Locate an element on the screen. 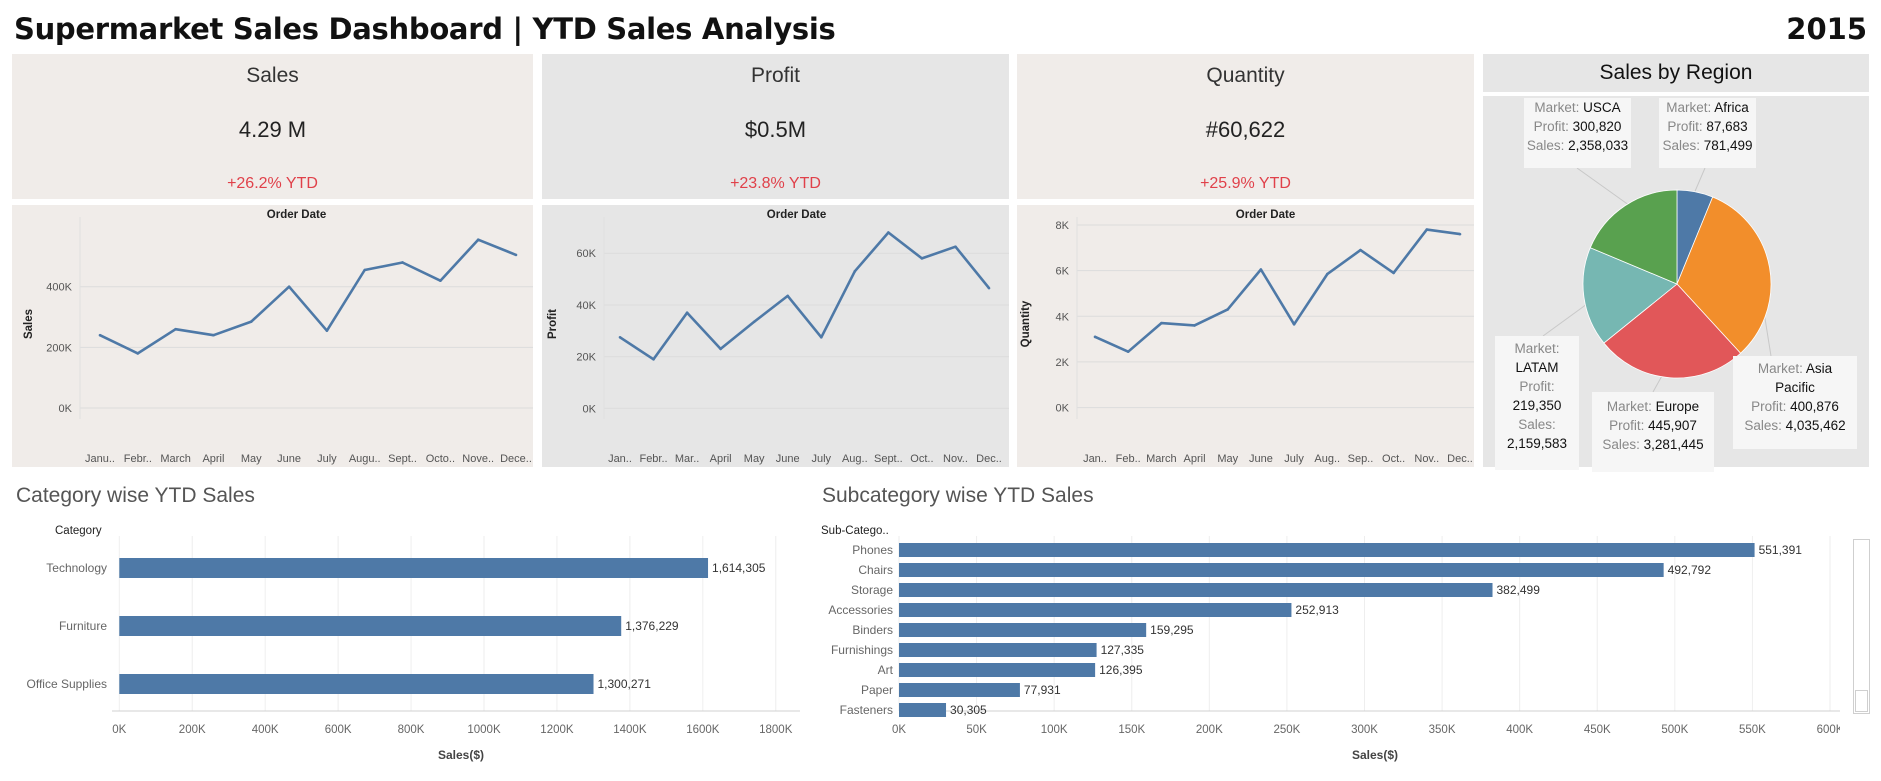 Image resolution: width=1881 pixels, height=781 pixels. kpi-value: $0.5M is located at coordinates (775, 129).